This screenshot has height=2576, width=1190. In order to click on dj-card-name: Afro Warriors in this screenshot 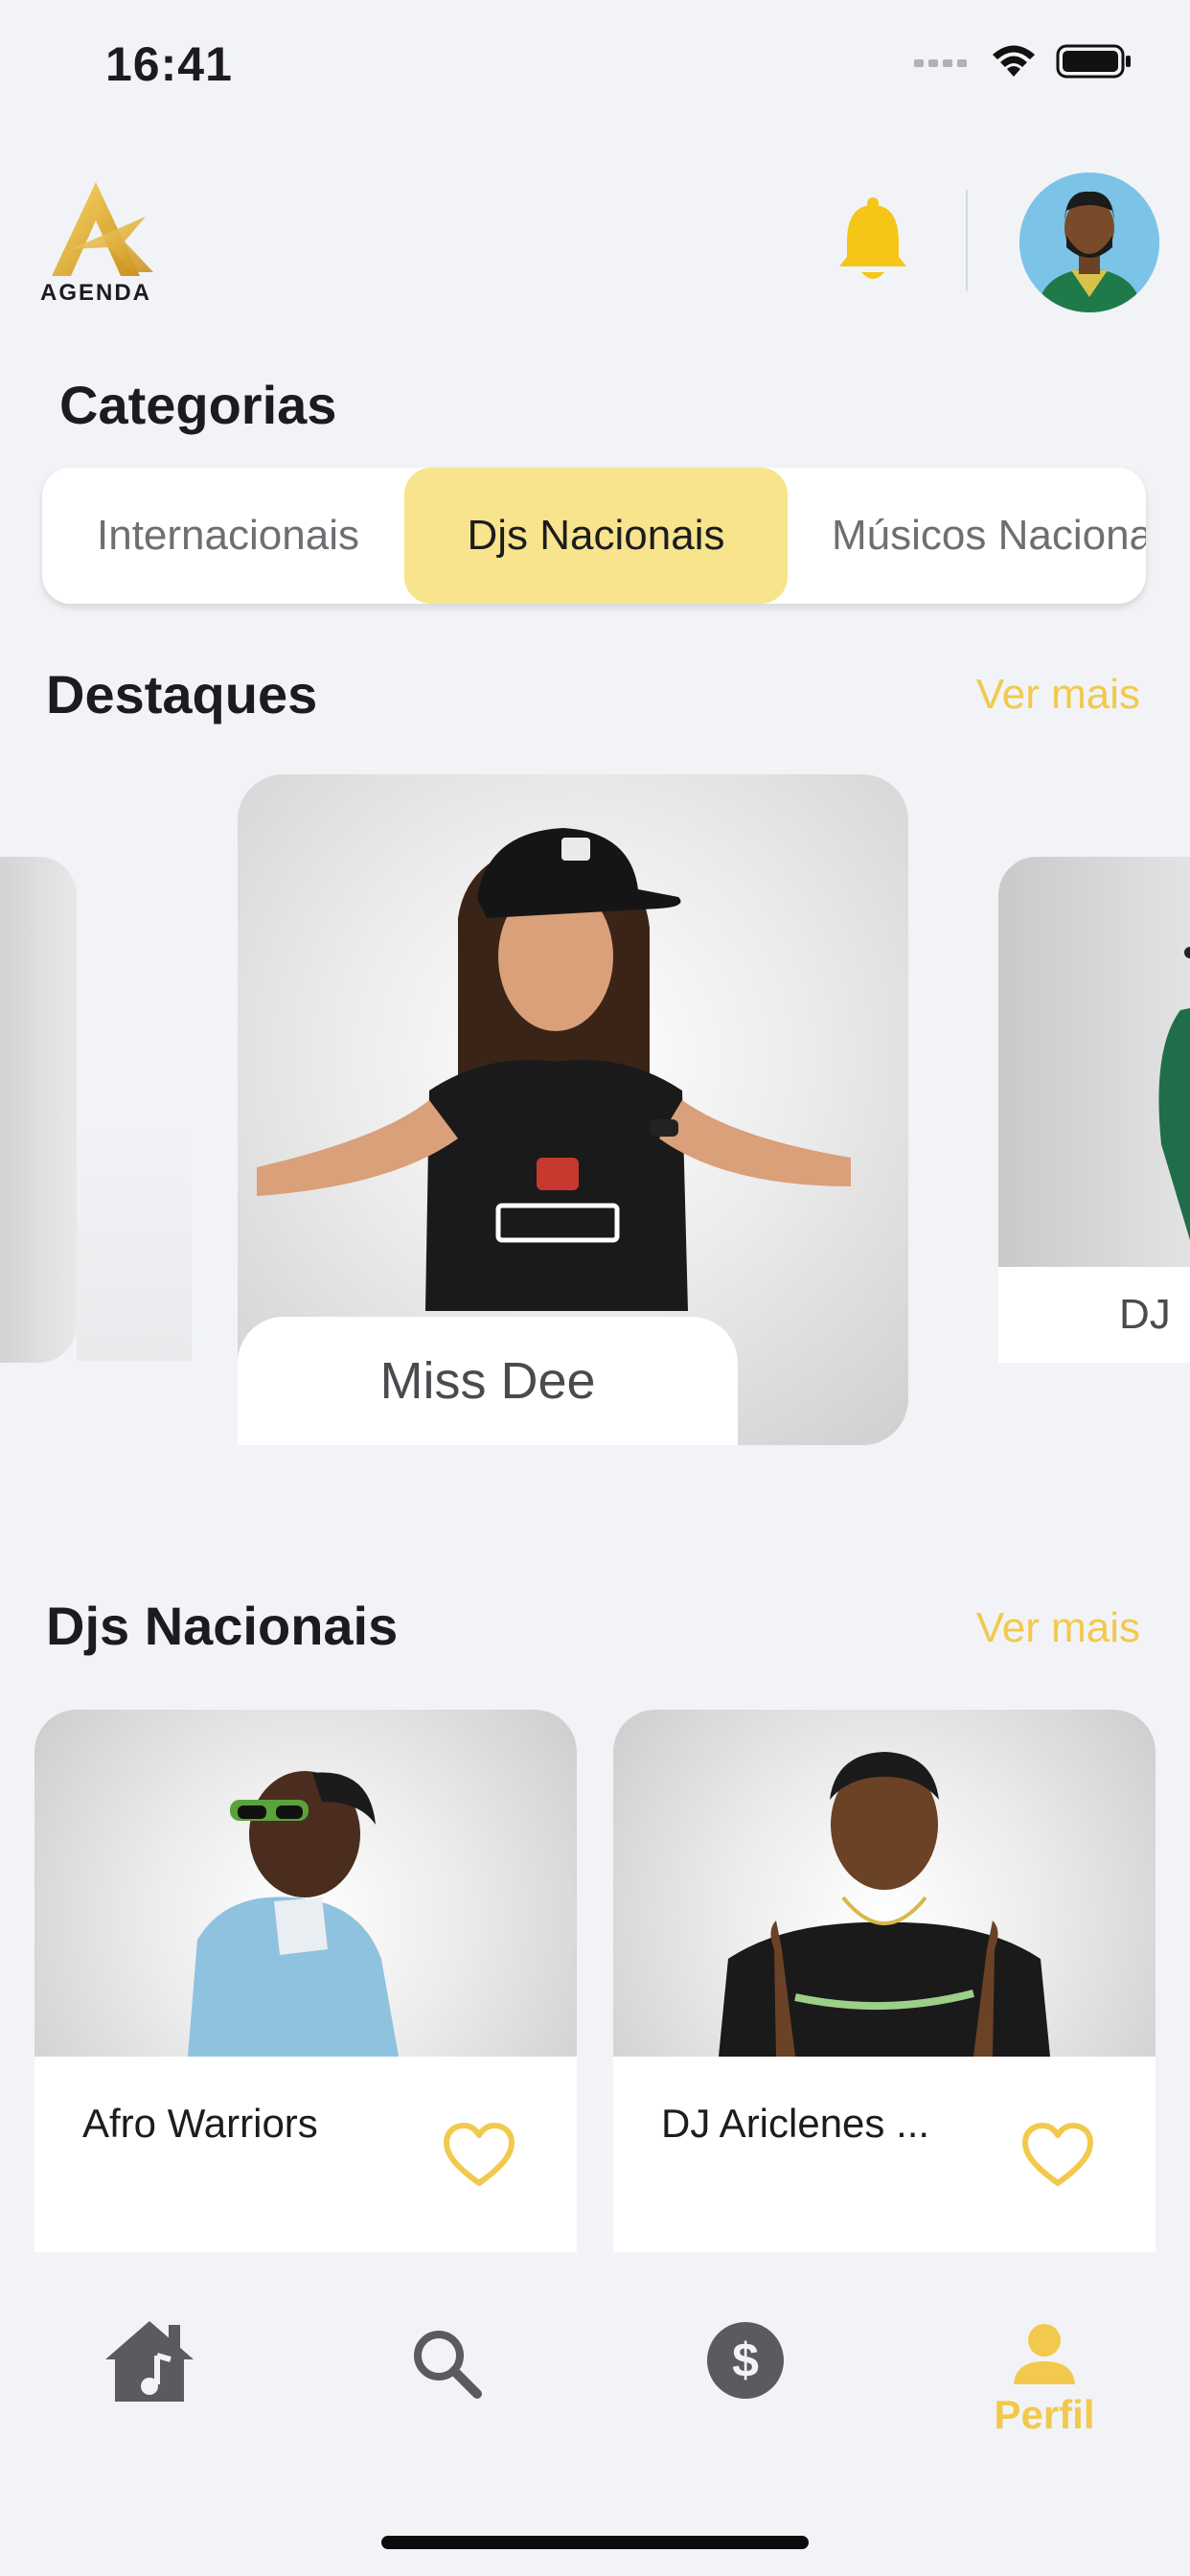, I will do `click(200, 2123)`.